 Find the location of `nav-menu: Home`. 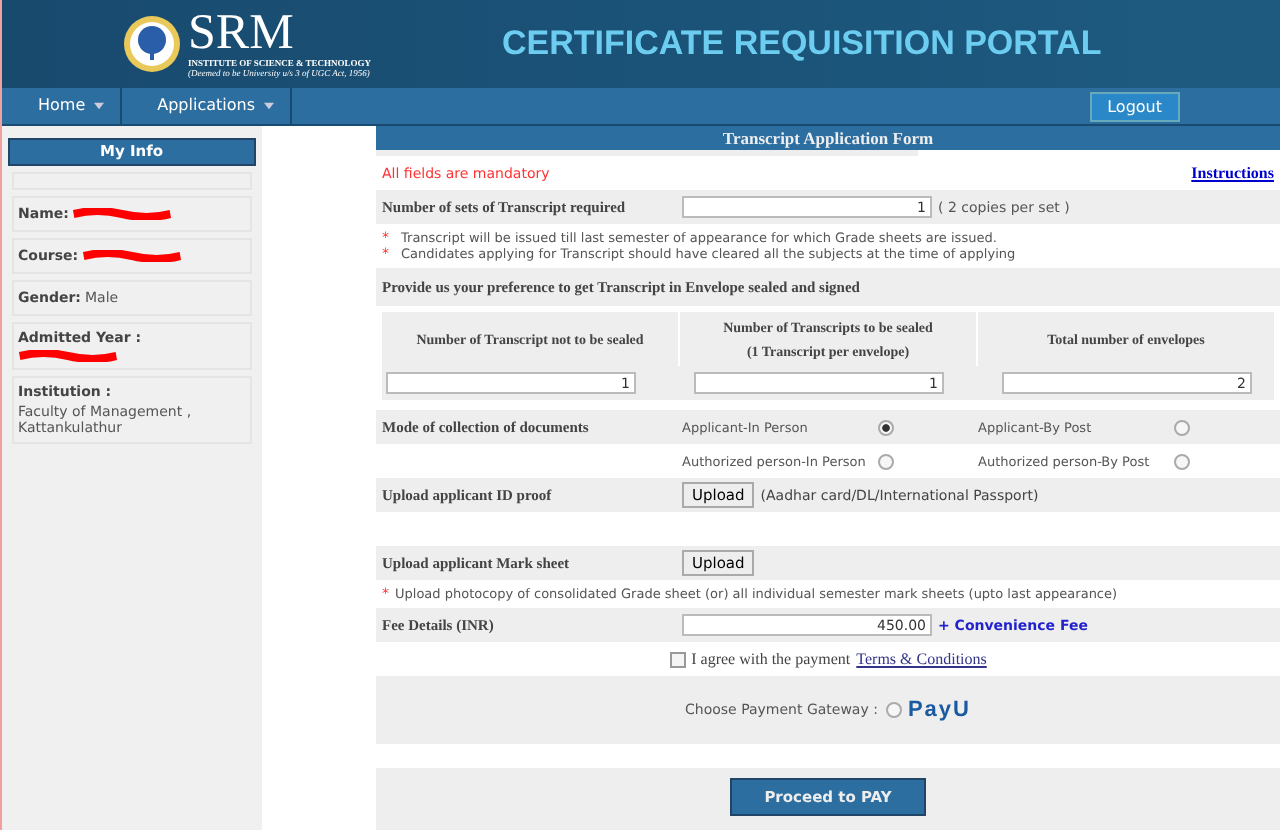

nav-menu: Home is located at coordinates (62, 105).